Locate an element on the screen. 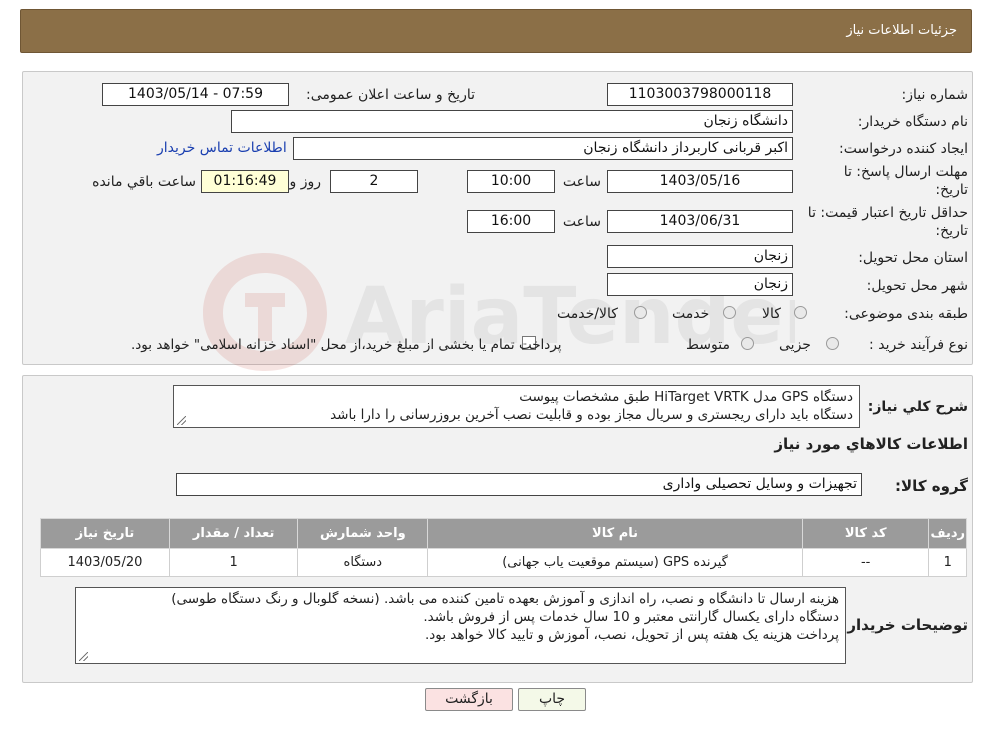 Image resolution: width=985 pixels, height=733 pixels. announce-datetime-label: تاریخ و ساعت اعلان عمومی: is located at coordinates (390, 95).